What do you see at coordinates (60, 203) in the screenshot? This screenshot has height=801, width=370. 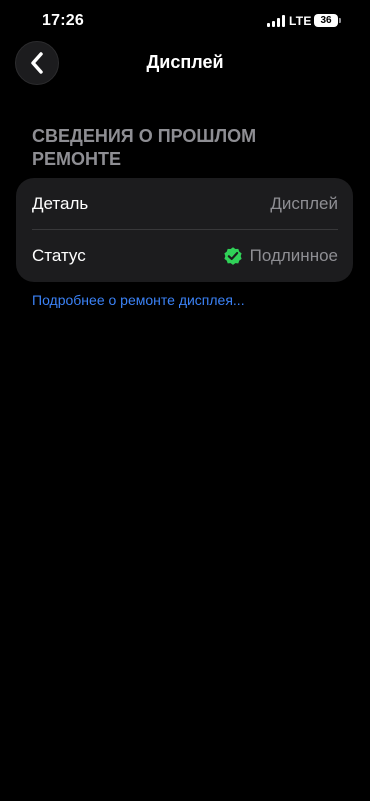 I see `part-label: Деталь` at bounding box center [60, 203].